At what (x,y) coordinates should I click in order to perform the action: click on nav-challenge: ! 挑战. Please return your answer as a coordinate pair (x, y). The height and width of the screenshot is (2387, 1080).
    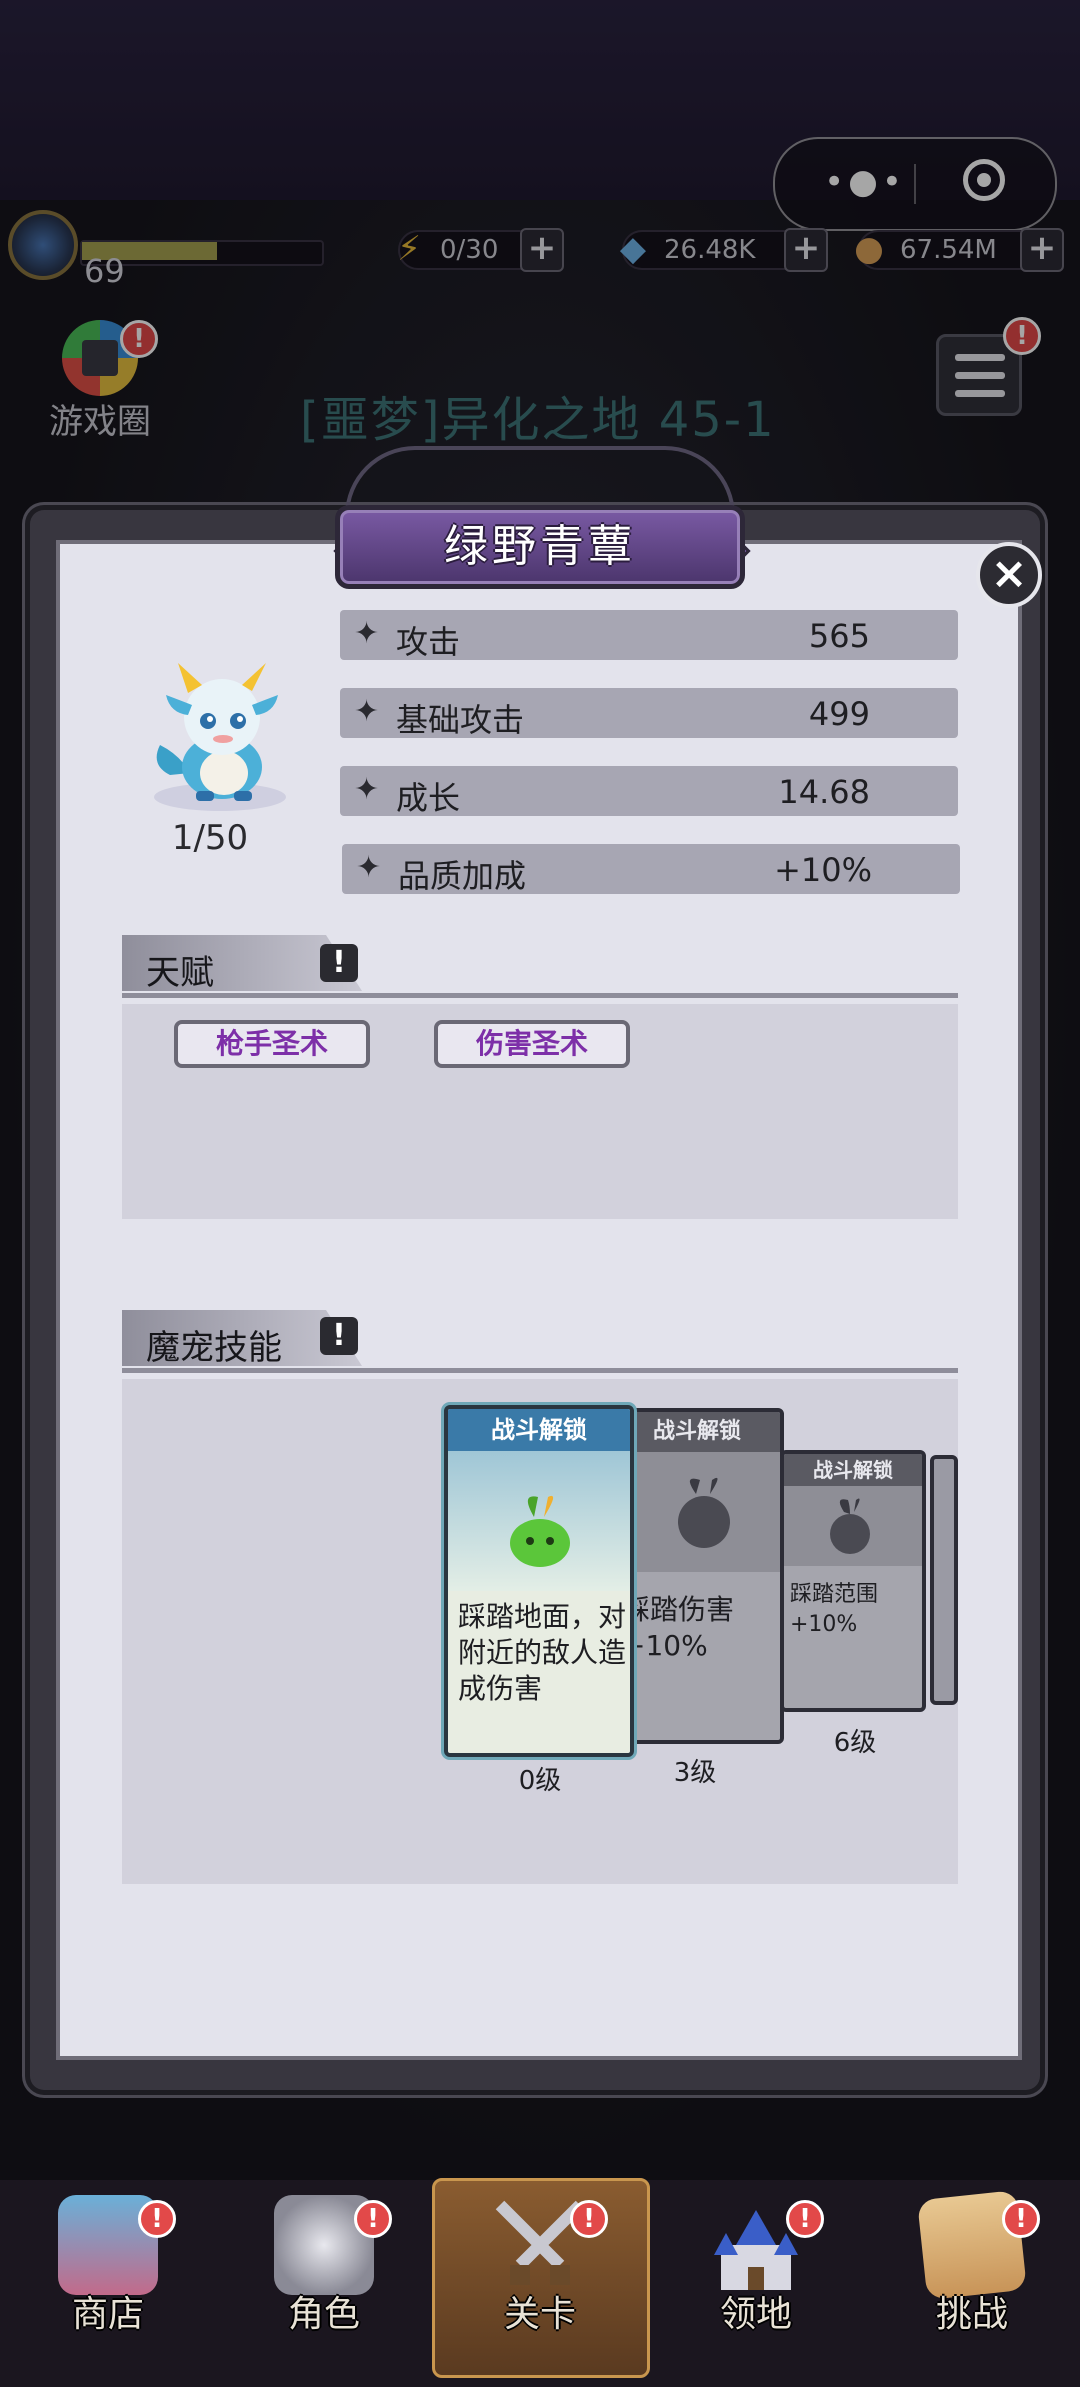
    Looking at the image, I should click on (972, 2280).